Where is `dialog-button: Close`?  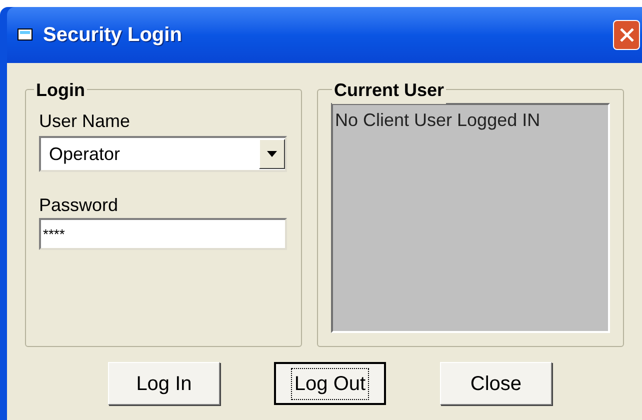
dialog-button: Close is located at coordinates (496, 383).